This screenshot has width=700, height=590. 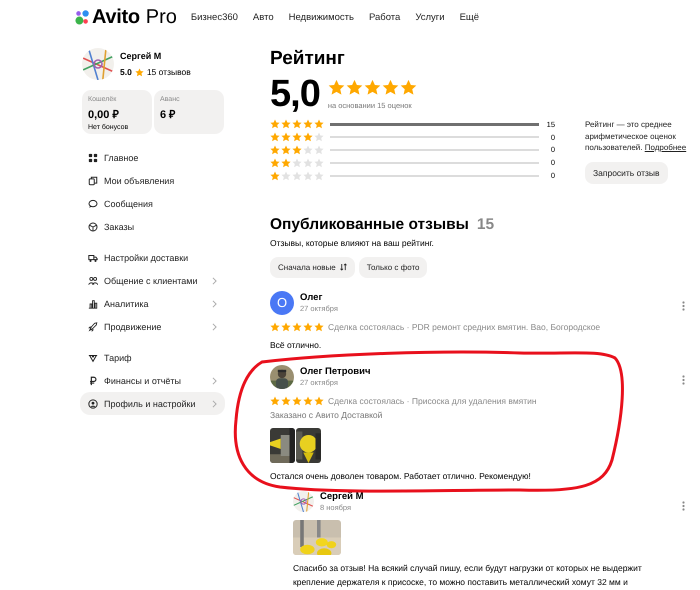 I want to click on sidebar-item: Мои объявления, so click(x=152, y=180).